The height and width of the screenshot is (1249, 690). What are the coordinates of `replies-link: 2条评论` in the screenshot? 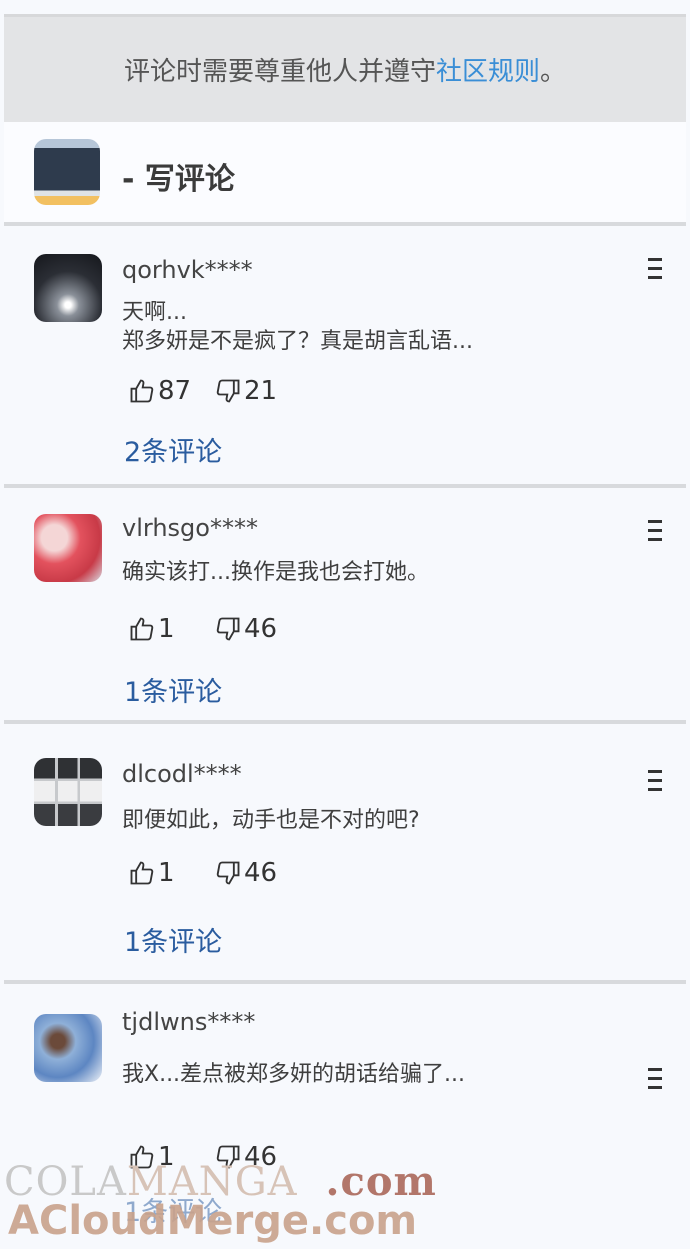 It's located at (173, 449).